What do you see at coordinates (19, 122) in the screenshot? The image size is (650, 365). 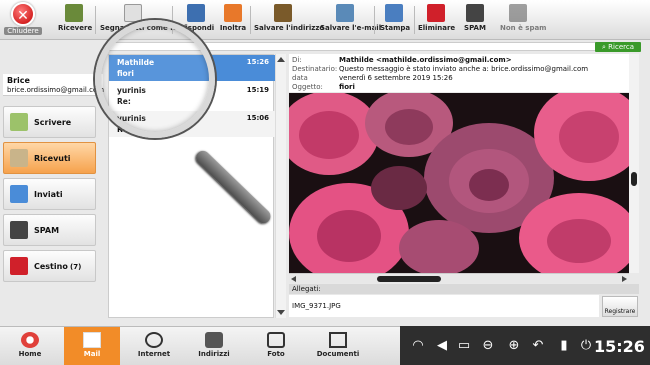 I see `compose-icon` at bounding box center [19, 122].